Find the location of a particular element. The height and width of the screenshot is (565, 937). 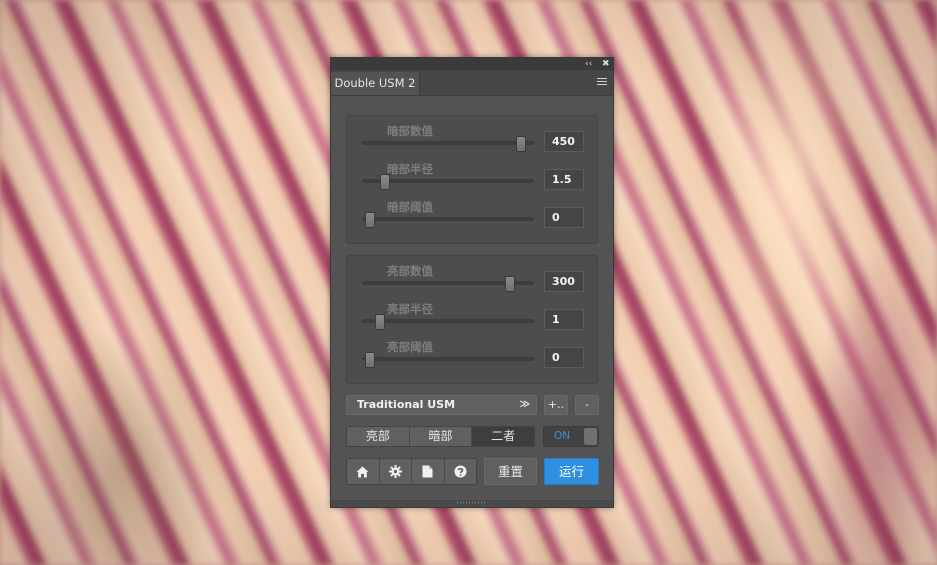

panel-menu-icon is located at coordinates (602, 82).